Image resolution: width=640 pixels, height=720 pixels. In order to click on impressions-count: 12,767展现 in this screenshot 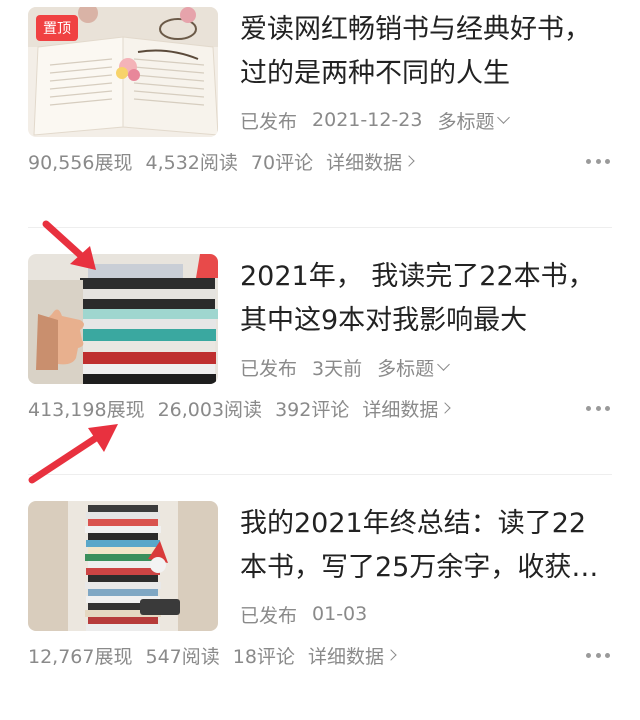, I will do `click(80, 656)`.